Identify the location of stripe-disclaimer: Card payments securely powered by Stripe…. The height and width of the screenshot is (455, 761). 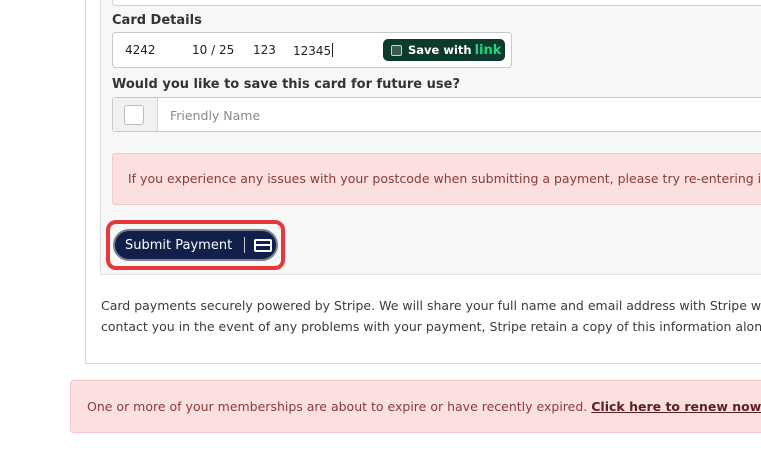
(431, 316).